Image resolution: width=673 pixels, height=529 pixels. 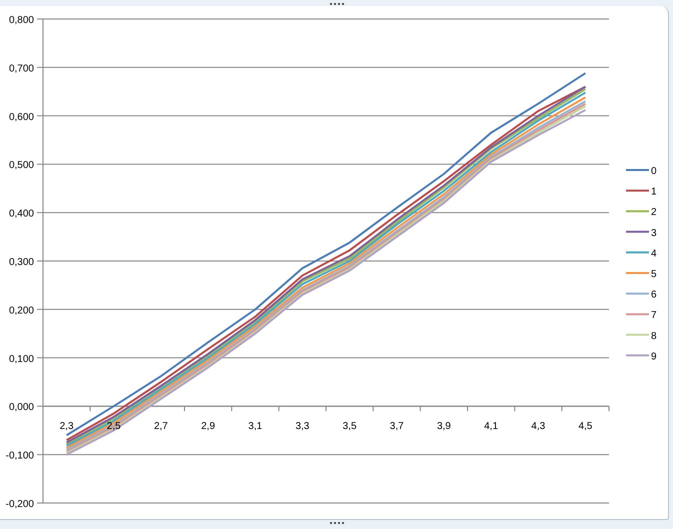 What do you see at coordinates (255, 426) in the screenshot?
I see `x-tick-label: 3,1` at bounding box center [255, 426].